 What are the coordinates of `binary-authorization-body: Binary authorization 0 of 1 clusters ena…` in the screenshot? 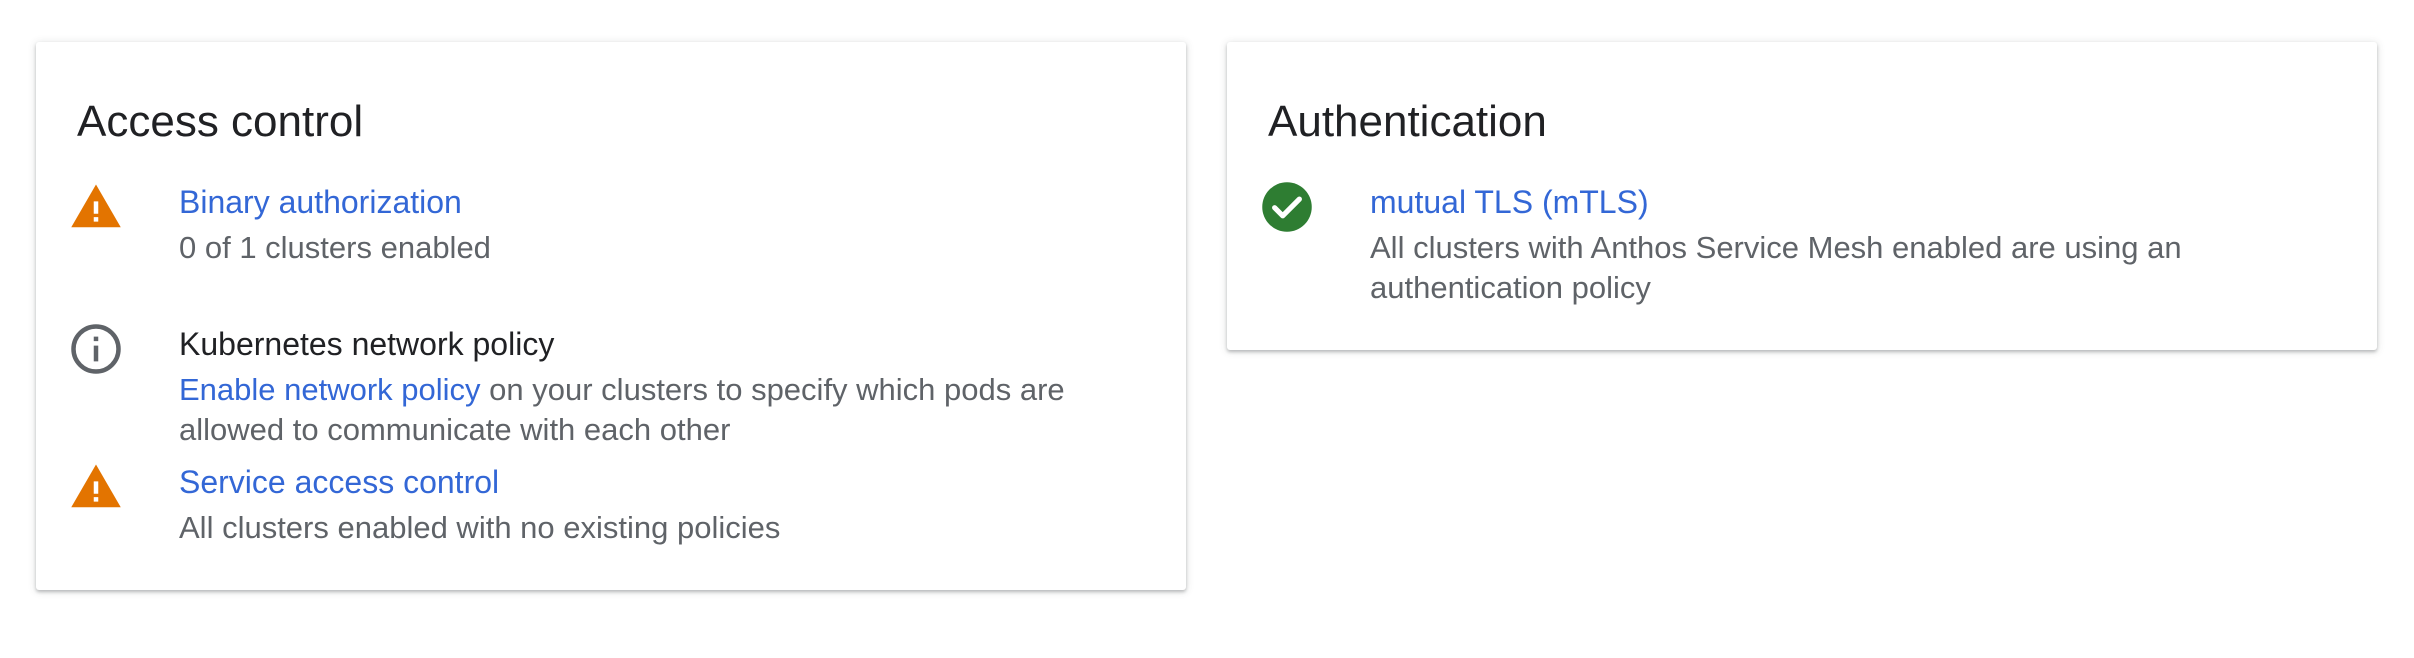 It's located at (662, 224).